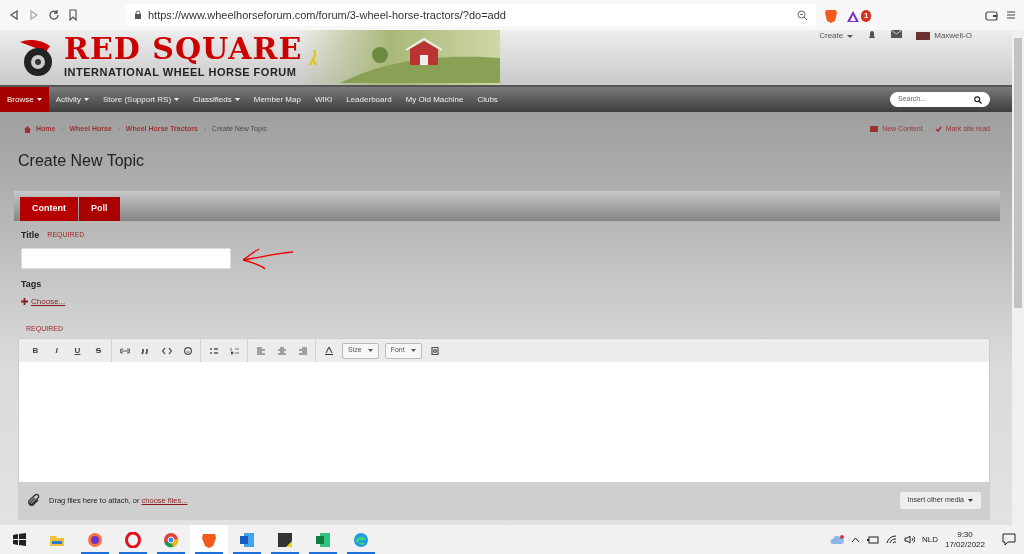 This screenshot has height=554, width=1024. What do you see at coordinates (953, 36) in the screenshot?
I see `user-name: Maxwell-O` at bounding box center [953, 36].